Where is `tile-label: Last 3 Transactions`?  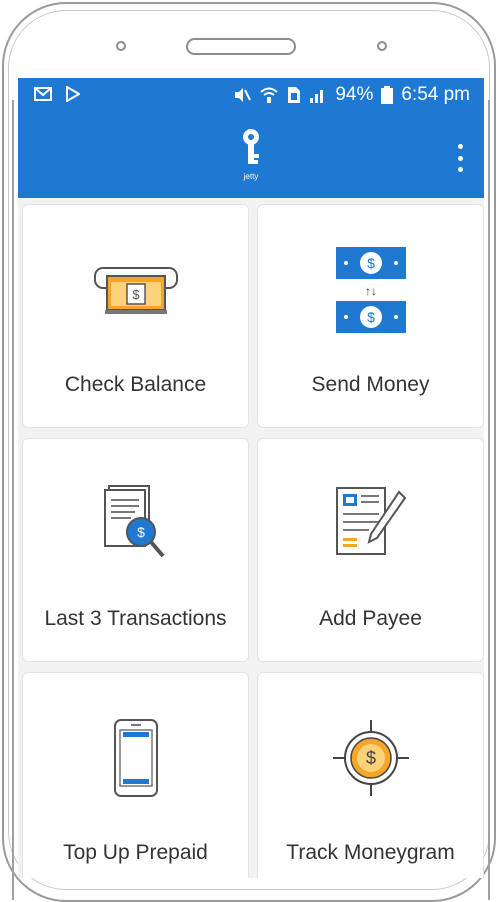 tile-label: Last 3 Transactions is located at coordinates (135, 618).